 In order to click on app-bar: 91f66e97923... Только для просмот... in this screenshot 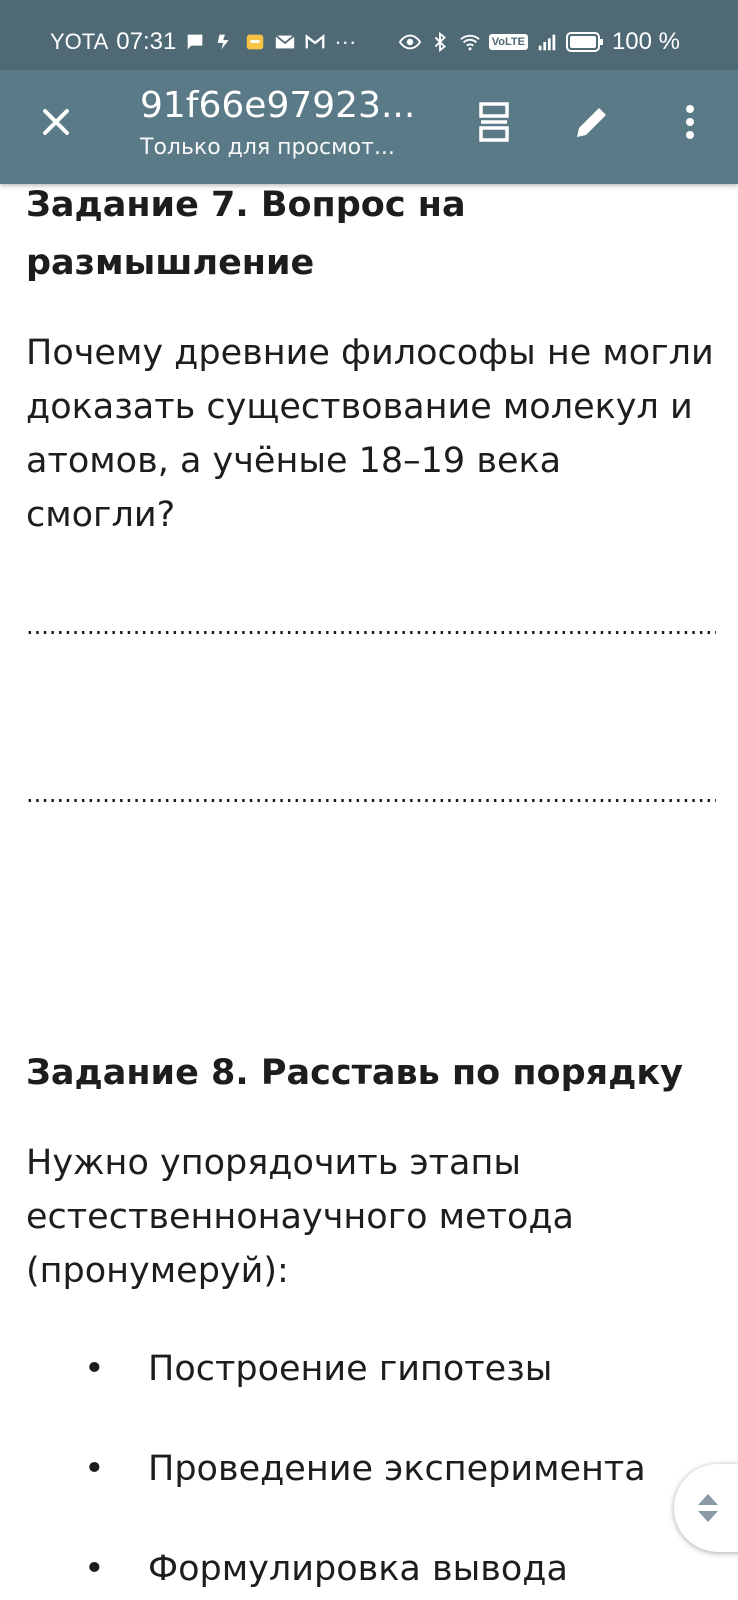, I will do `click(369, 127)`.